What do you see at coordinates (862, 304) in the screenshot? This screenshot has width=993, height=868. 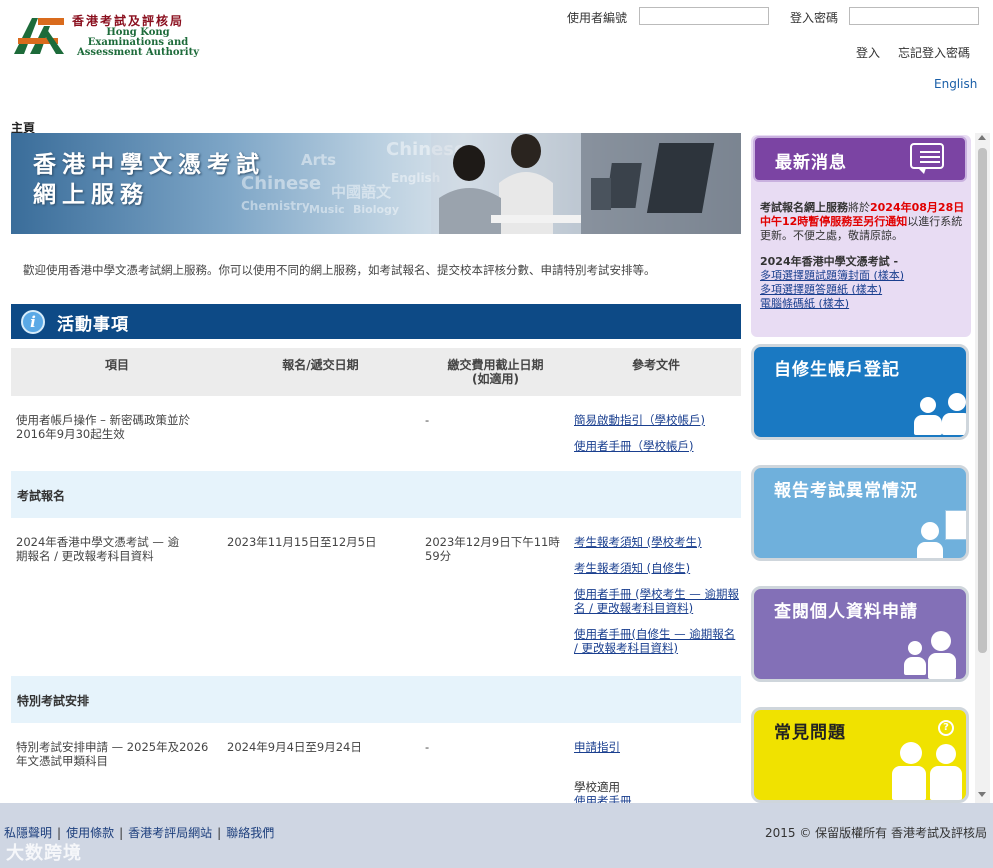 I see `news-link: 電腦條碼紙 (樣本)` at bounding box center [862, 304].